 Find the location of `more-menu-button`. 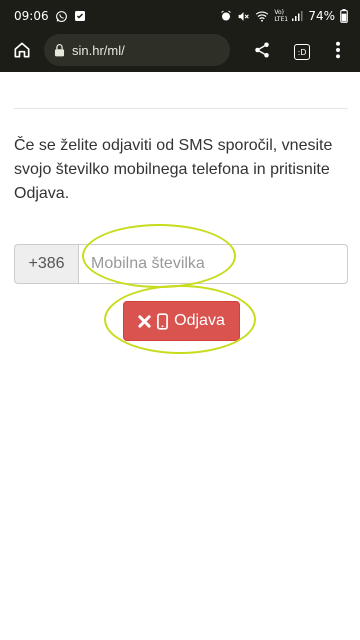

more-menu-button is located at coordinates (338, 52).